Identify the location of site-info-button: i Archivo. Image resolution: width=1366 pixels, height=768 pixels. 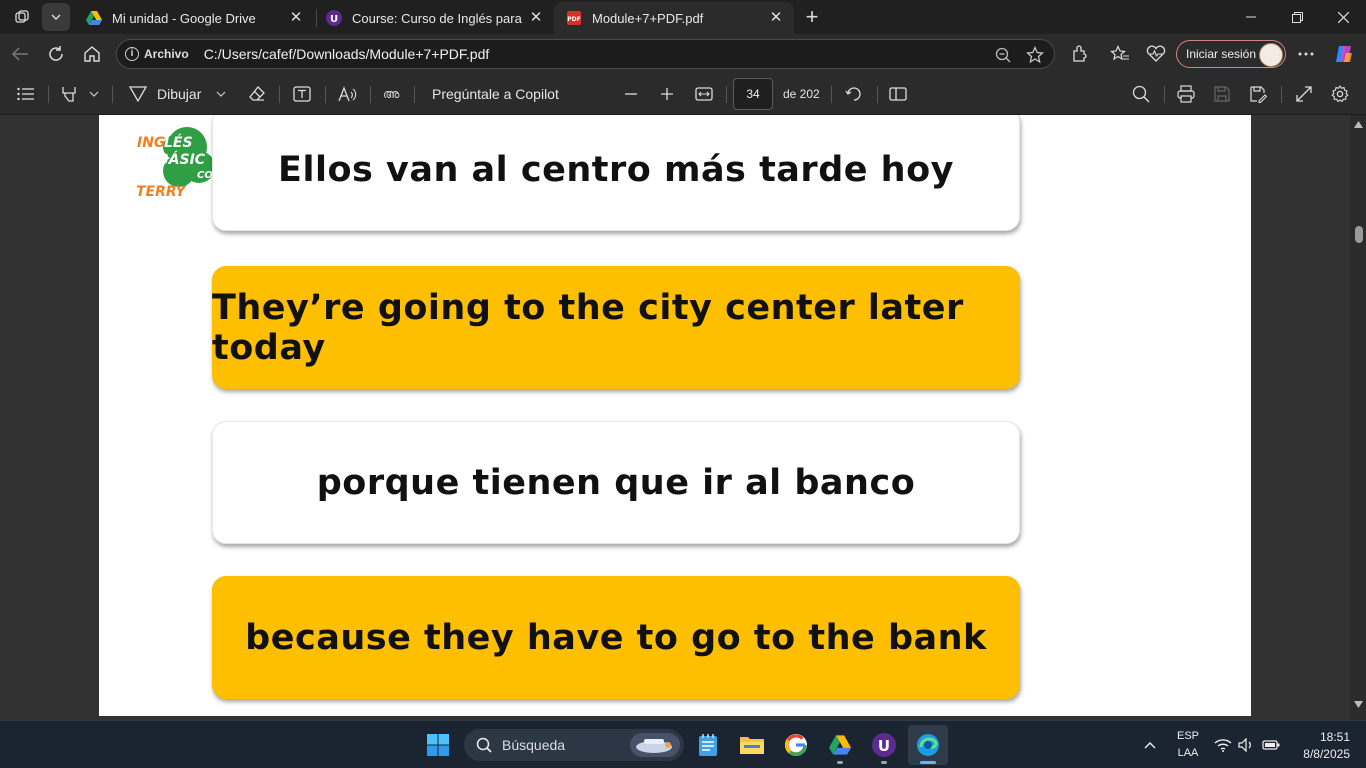
(157, 54).